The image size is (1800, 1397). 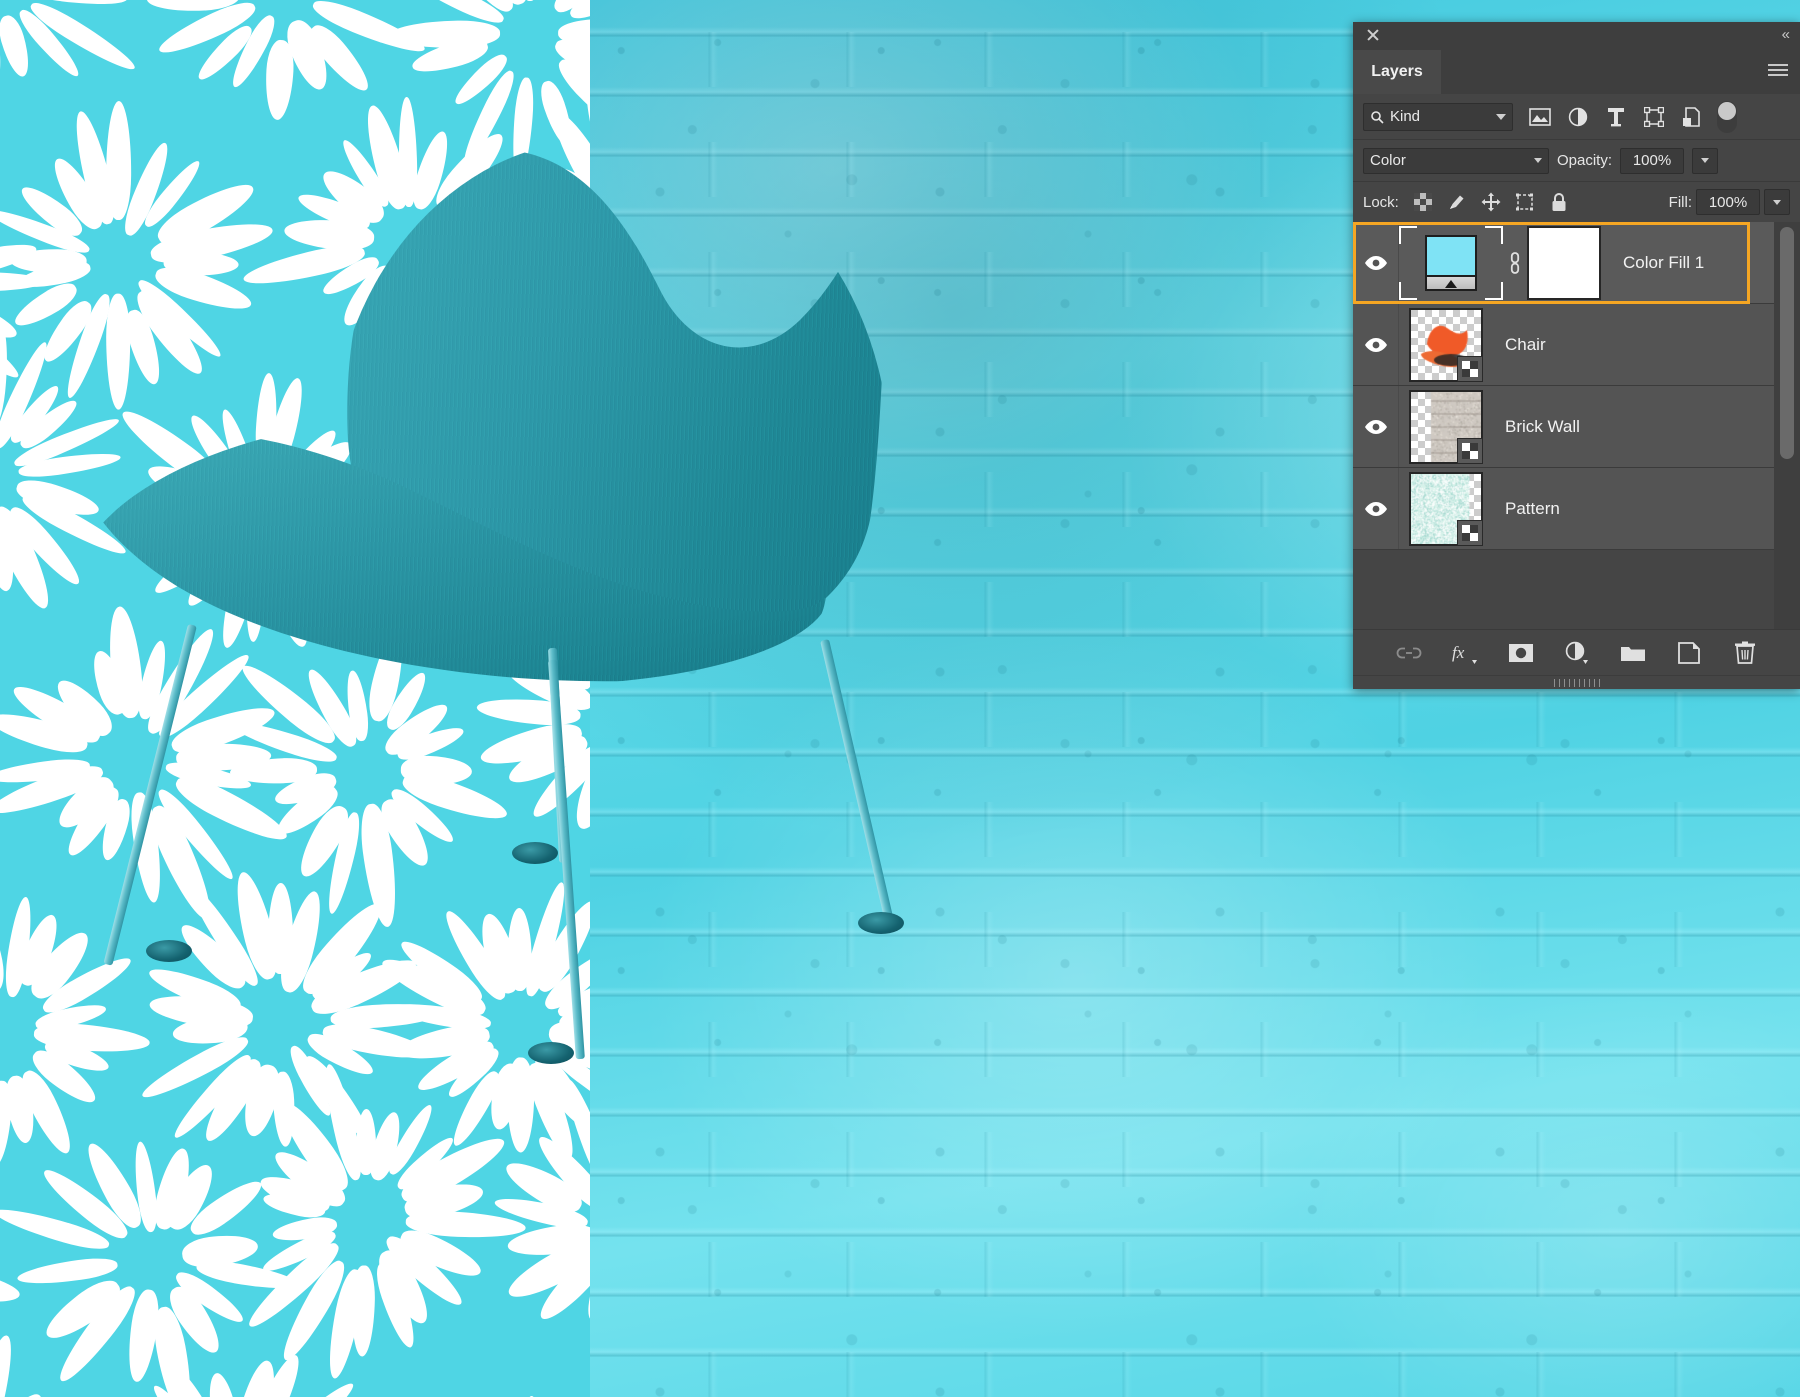 What do you see at coordinates (1540, 117) in the screenshot?
I see `filter-pixel-layers-icon` at bounding box center [1540, 117].